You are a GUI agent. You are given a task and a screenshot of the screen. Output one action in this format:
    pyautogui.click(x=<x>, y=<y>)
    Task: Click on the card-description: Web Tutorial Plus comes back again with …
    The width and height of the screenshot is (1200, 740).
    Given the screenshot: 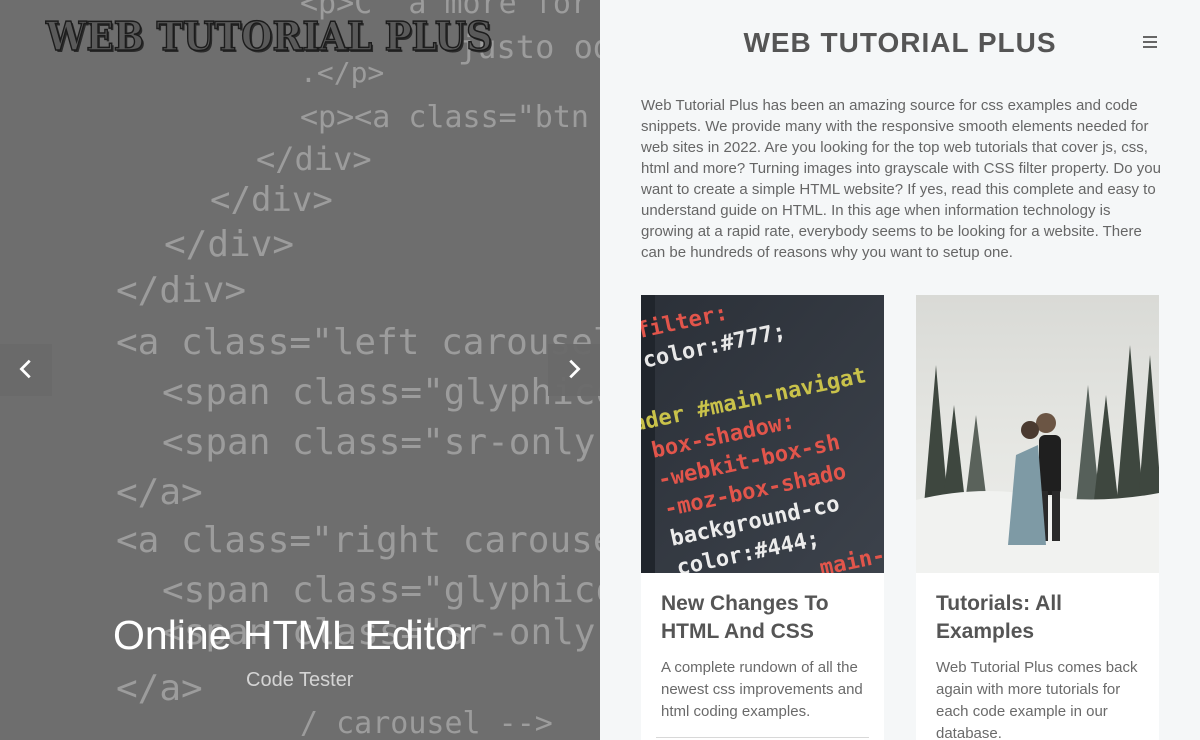 What is the action you would take?
    pyautogui.click(x=1037, y=699)
    